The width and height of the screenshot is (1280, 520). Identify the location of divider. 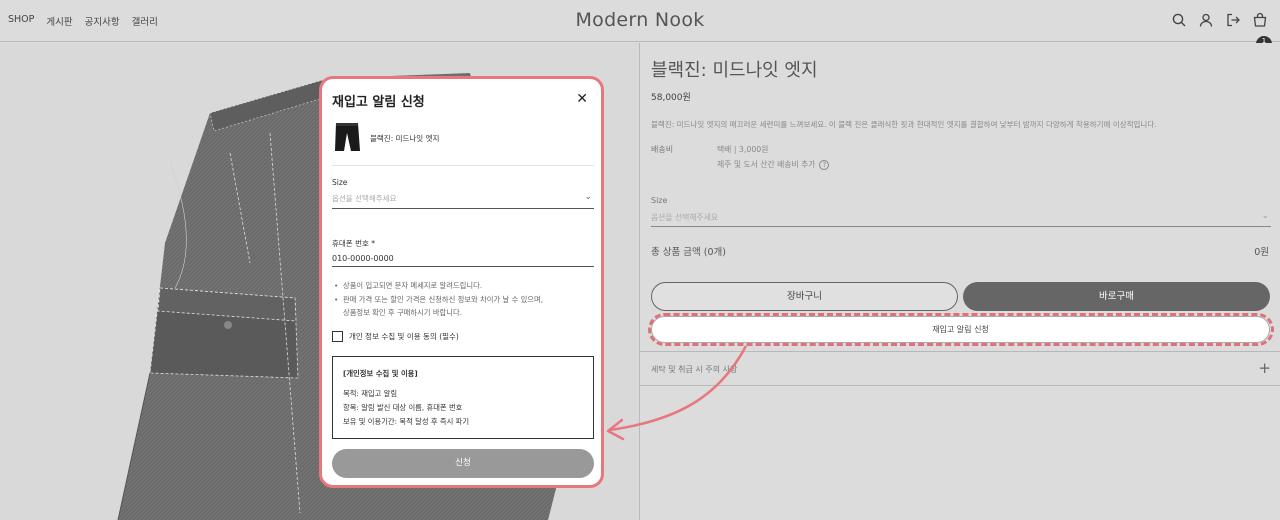
(463, 165).